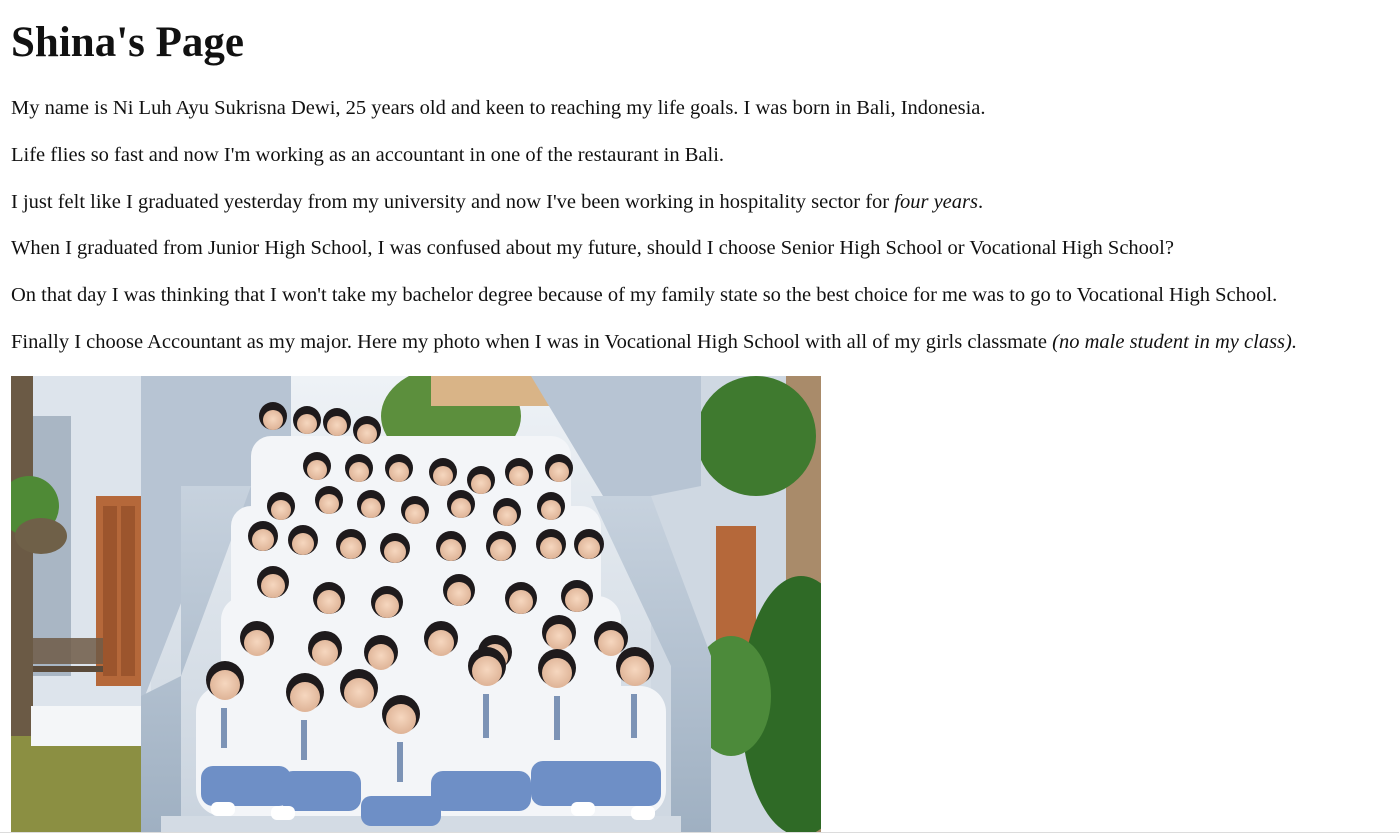 This screenshot has height=838, width=1399. What do you see at coordinates (1174, 341) in the screenshot?
I see `no-male-student-emphasis: (no male student in my class).` at bounding box center [1174, 341].